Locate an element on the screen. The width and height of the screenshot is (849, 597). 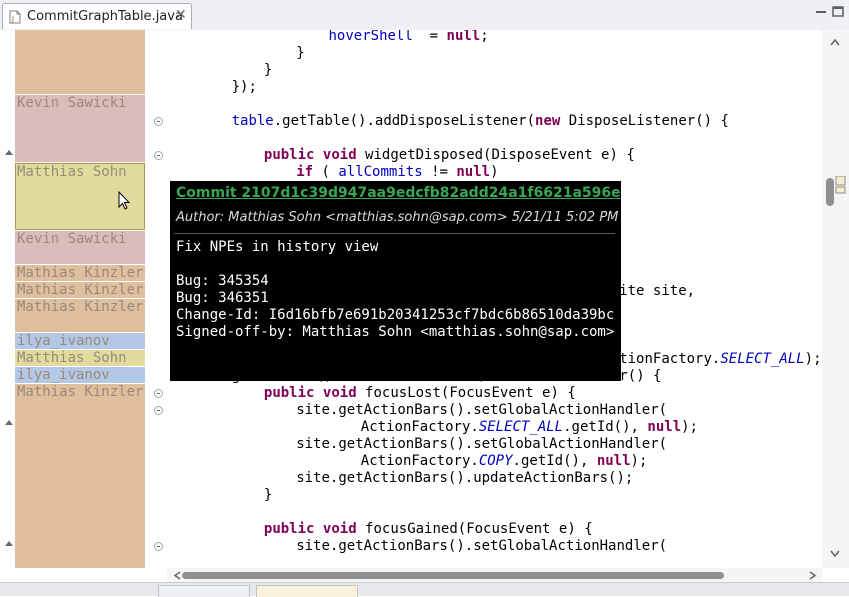
overview-ruler-mark is located at coordinates (840, 191).